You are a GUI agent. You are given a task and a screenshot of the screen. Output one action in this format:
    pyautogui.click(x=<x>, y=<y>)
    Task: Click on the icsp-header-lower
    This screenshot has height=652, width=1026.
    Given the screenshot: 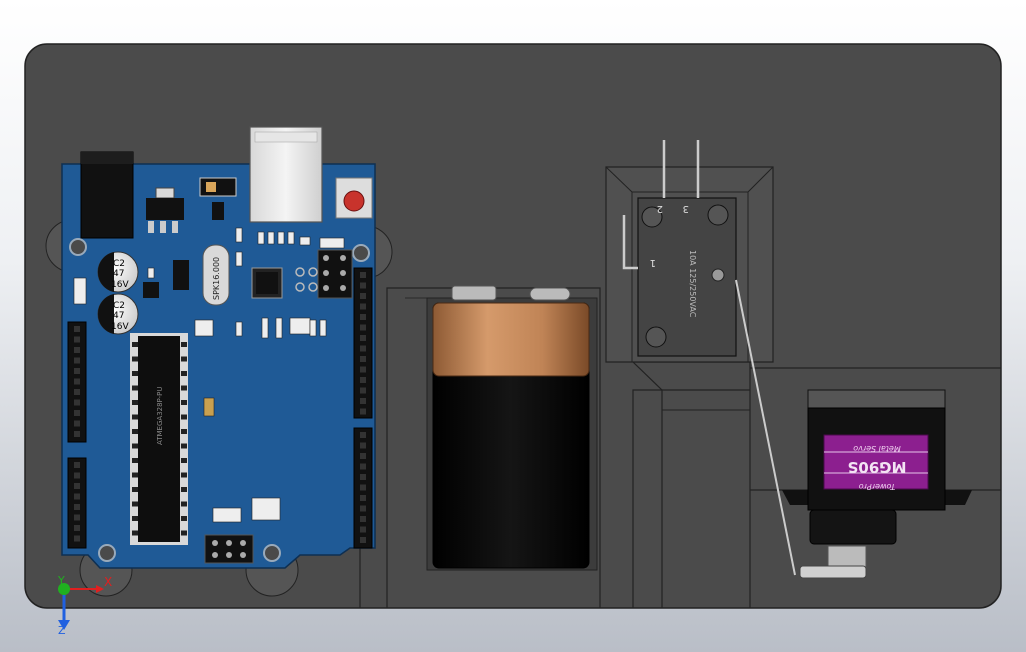 What is the action you would take?
    pyautogui.click(x=229, y=549)
    